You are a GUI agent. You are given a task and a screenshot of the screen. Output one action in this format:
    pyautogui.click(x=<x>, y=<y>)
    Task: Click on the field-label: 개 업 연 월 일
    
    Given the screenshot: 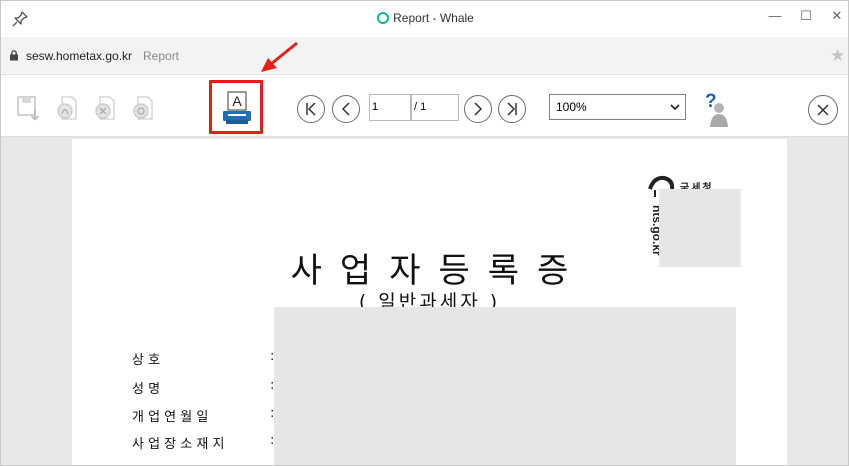 What is the action you would take?
    pyautogui.click(x=170, y=417)
    